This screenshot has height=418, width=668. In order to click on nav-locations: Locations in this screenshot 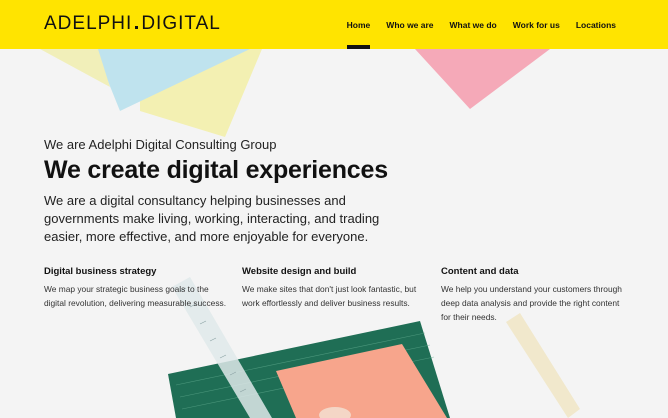, I will do `click(596, 24)`.